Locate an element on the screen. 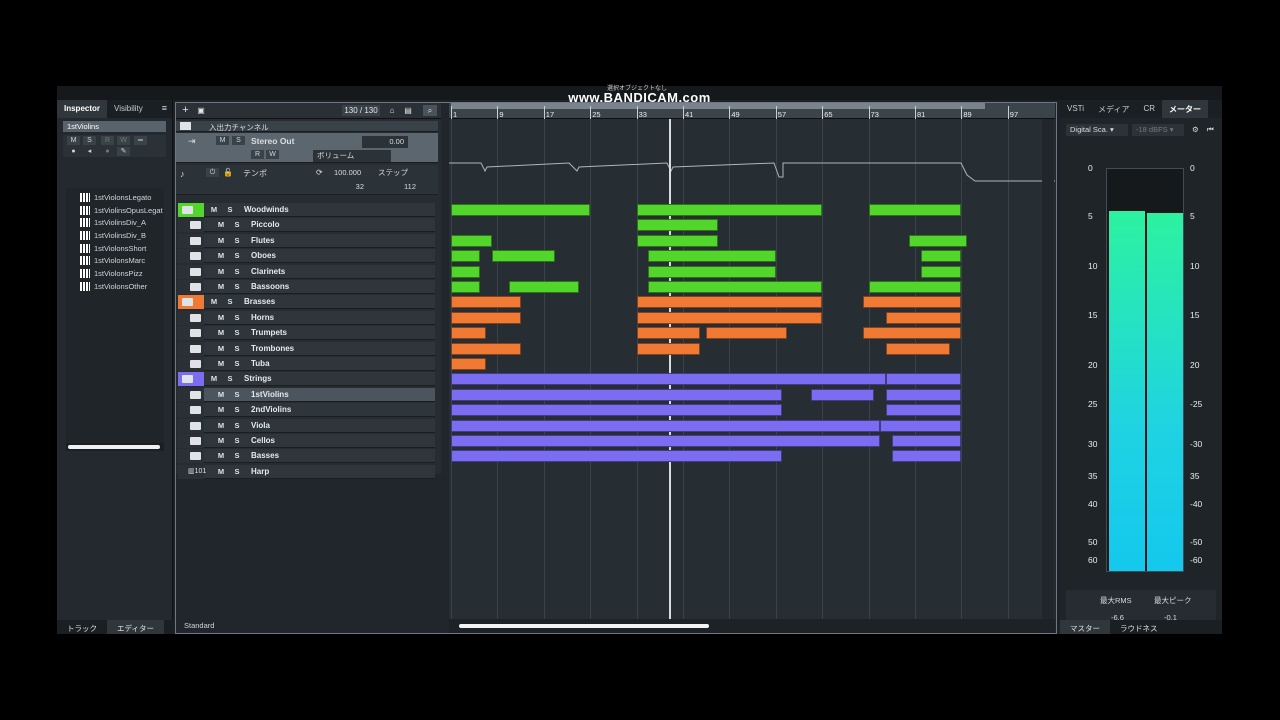 Image resolution: width=1280 pixels, height=720 pixels. write-button: W is located at coordinates (123, 140).